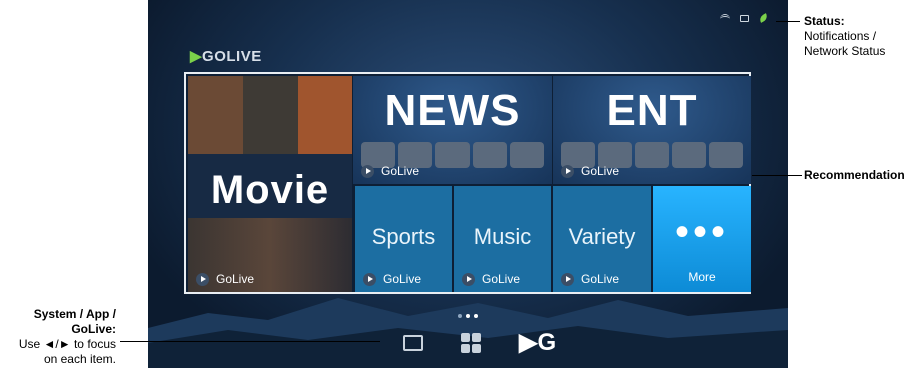  I want to click on news-golive: GoLive, so click(390, 171).